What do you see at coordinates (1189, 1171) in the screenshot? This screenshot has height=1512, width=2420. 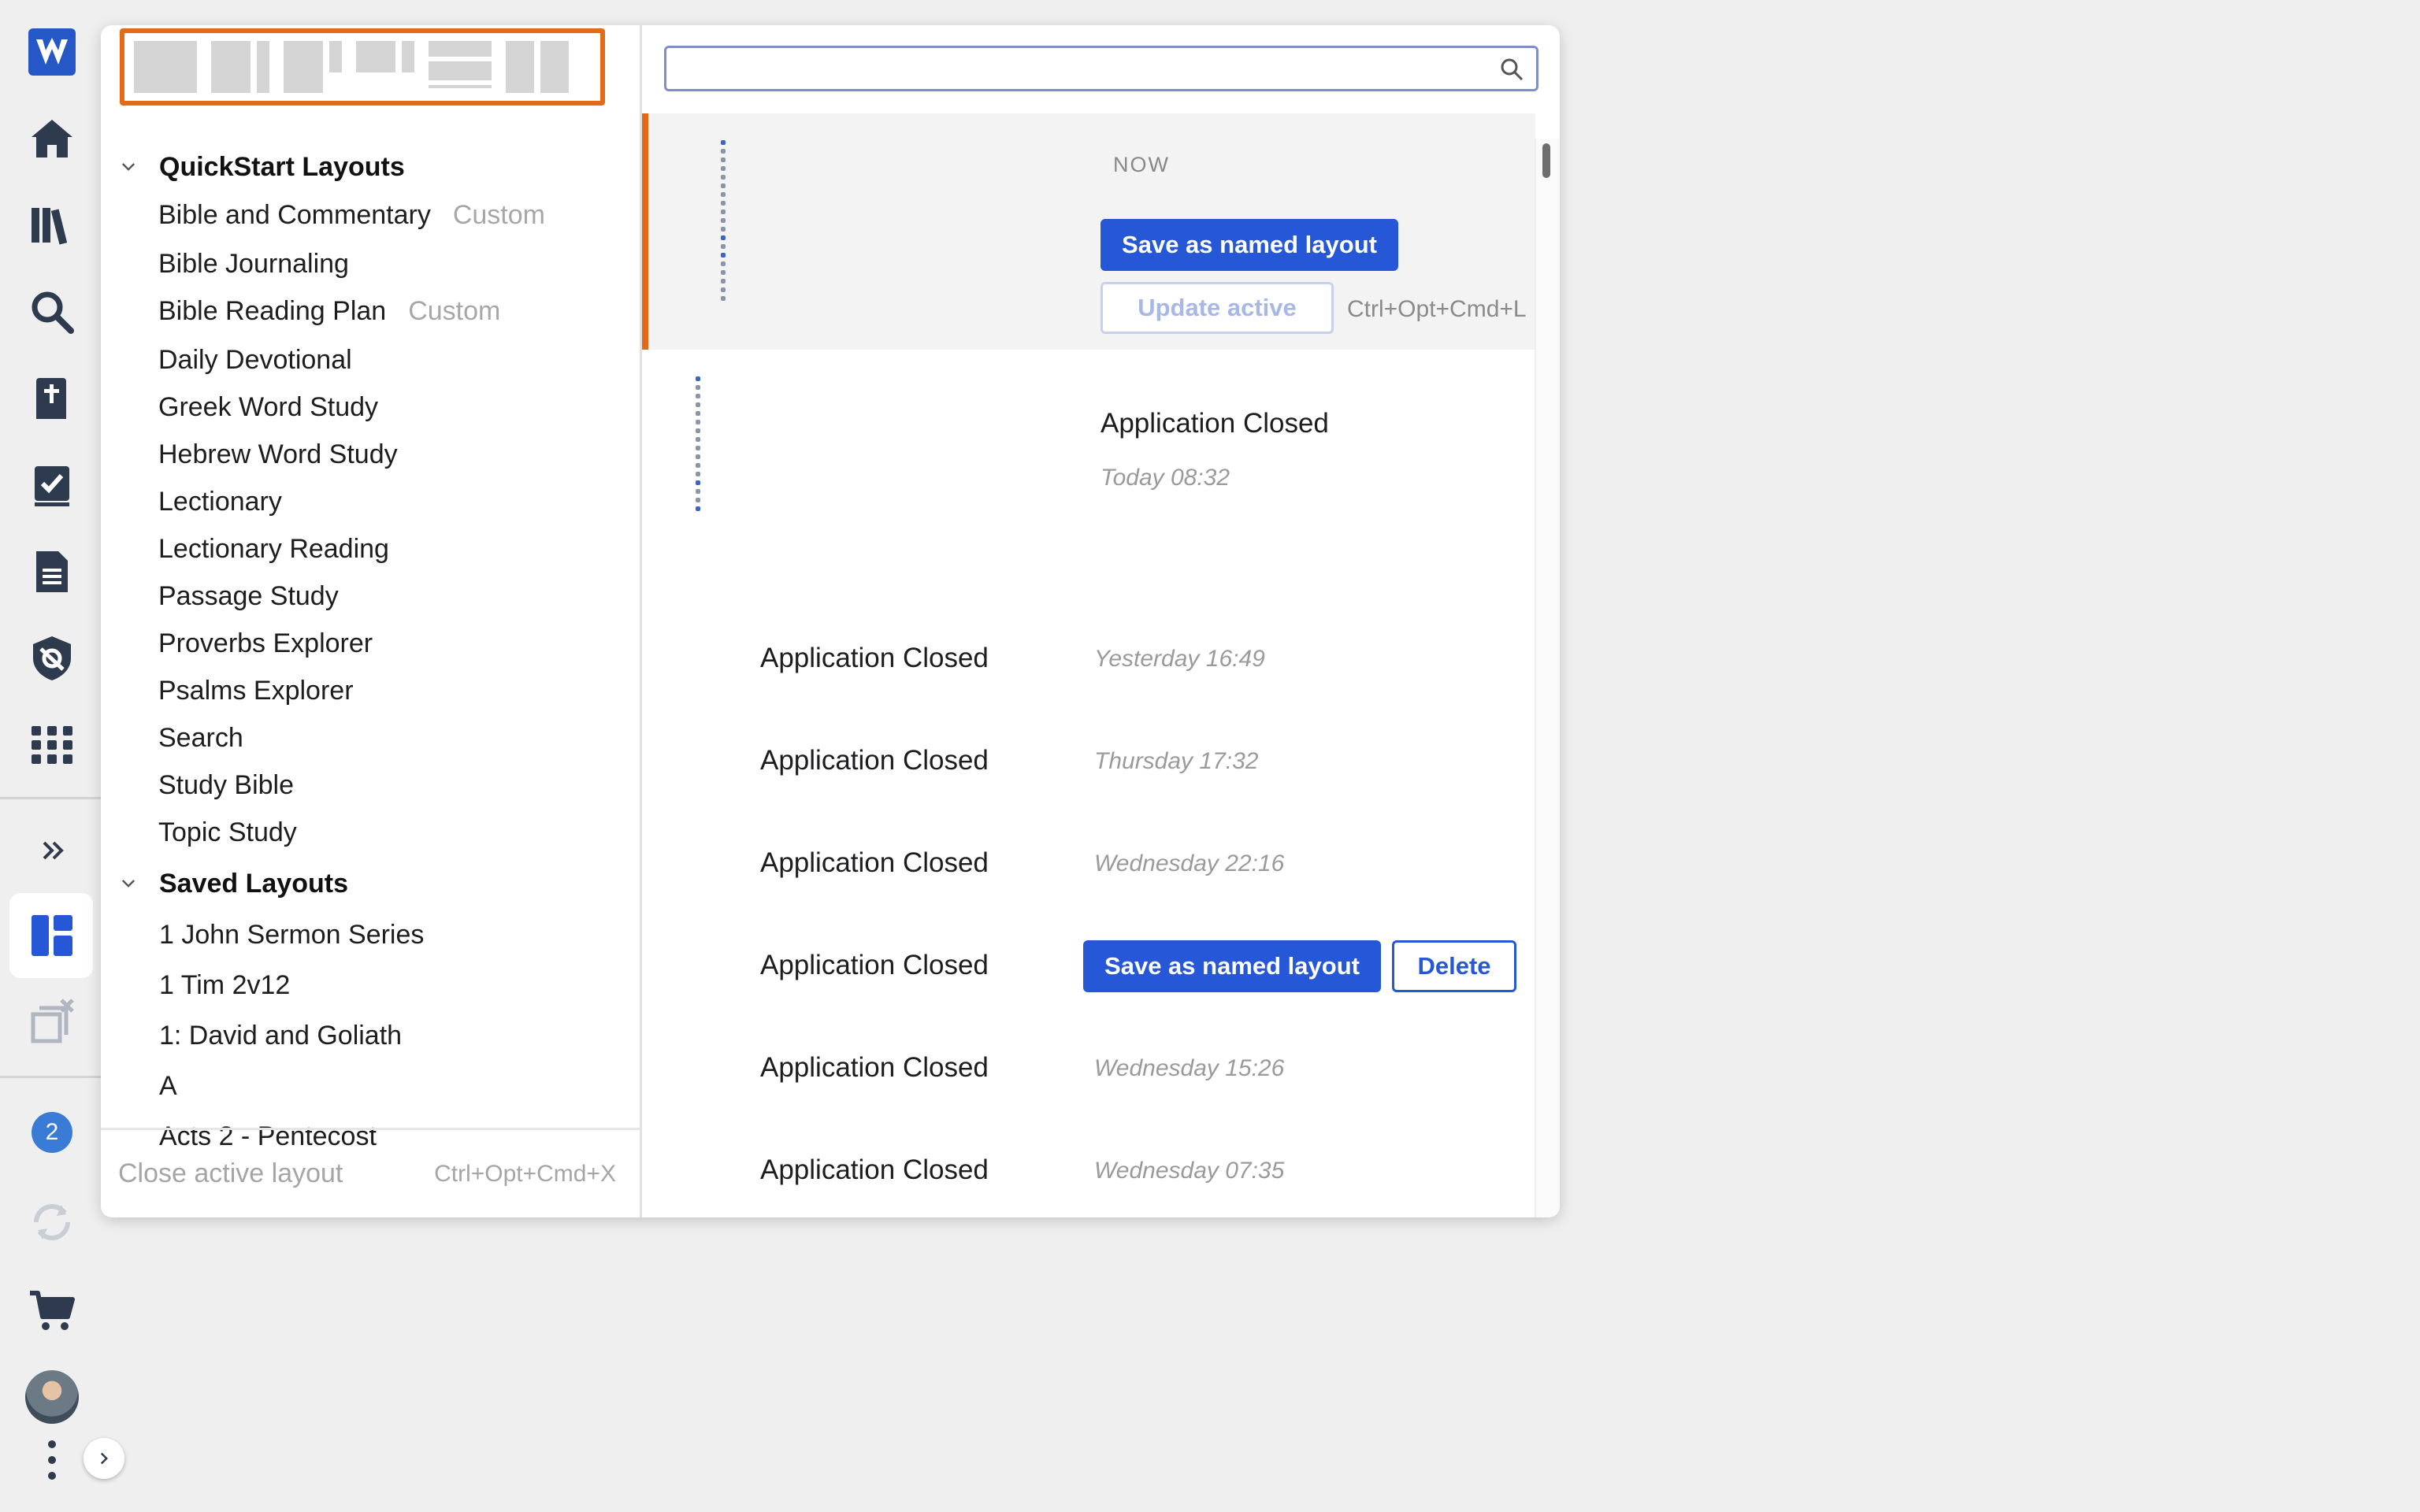 I see `history-entry-time: Wednesday 07:35` at bounding box center [1189, 1171].